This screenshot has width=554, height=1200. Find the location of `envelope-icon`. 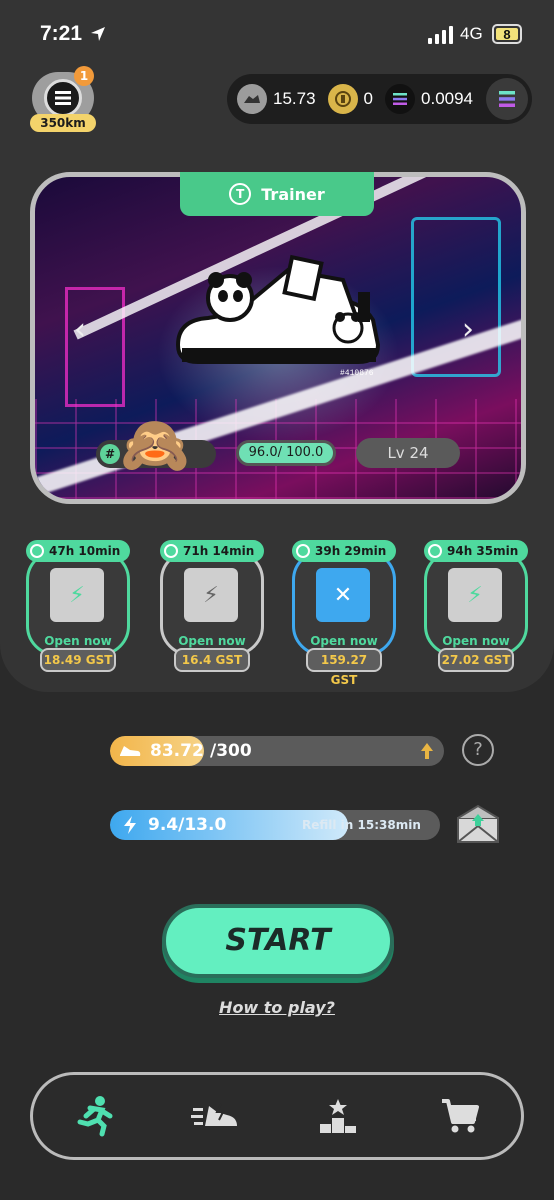

envelope-icon is located at coordinates (478, 824).